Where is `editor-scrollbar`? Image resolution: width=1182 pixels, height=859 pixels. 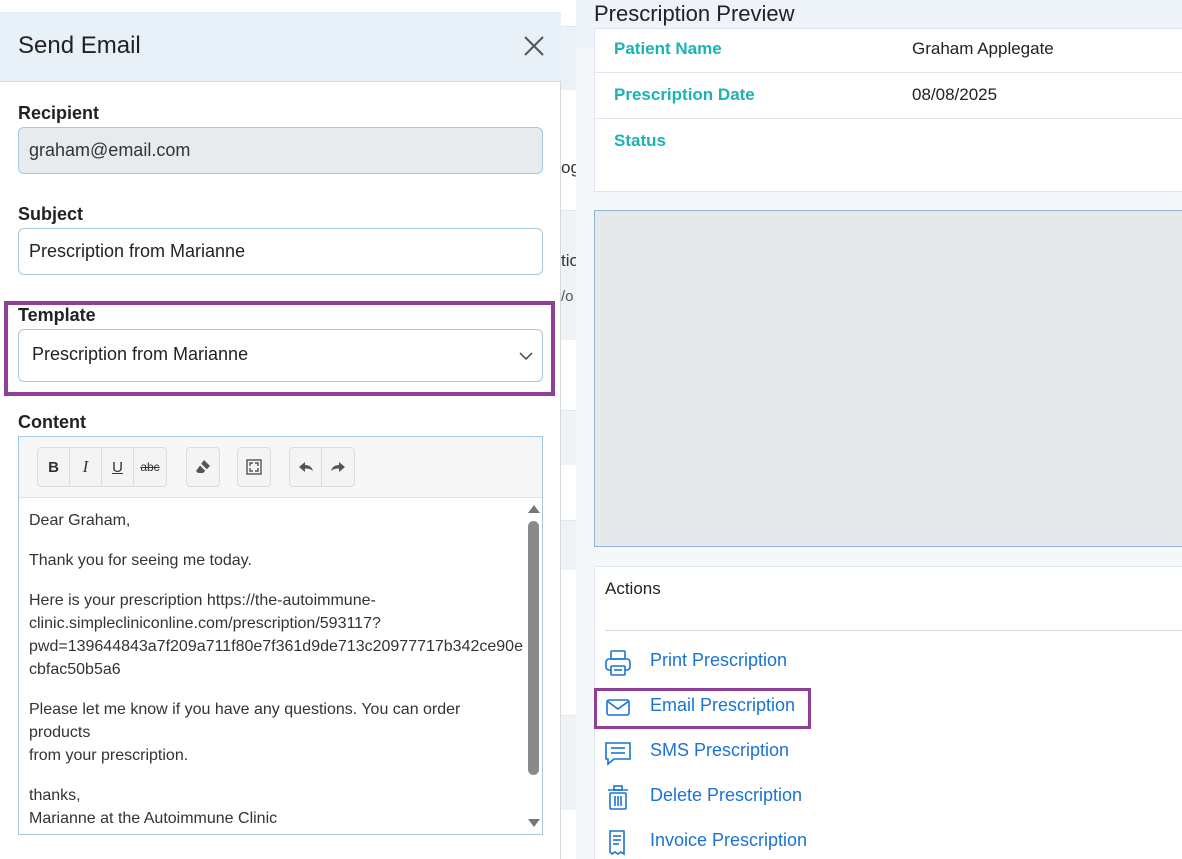 editor-scrollbar is located at coordinates (533, 666).